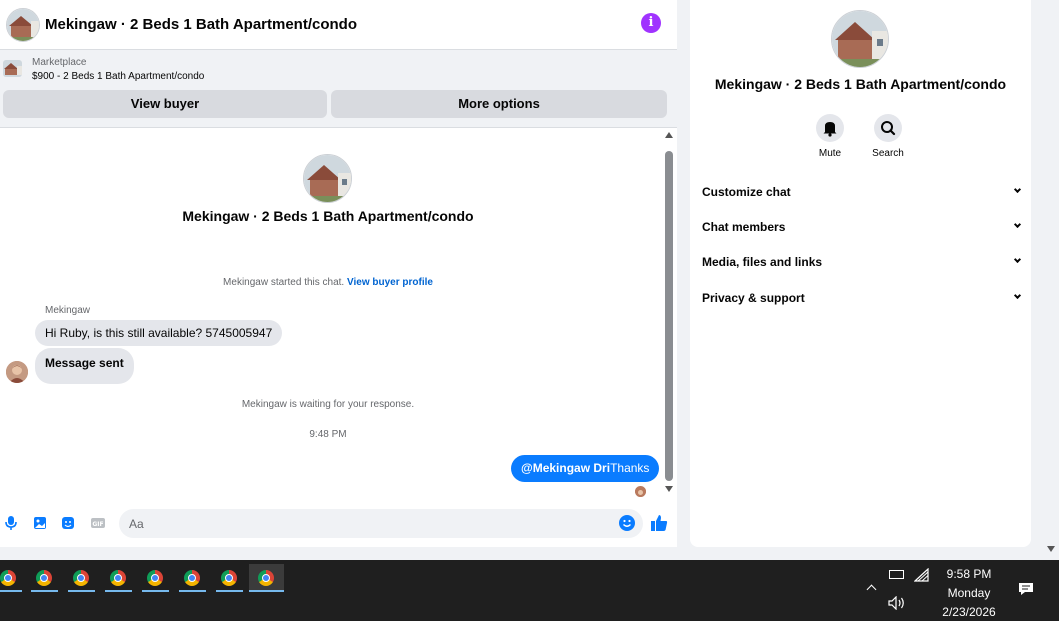 Image resolution: width=1059 pixels, height=621 pixels. I want to click on sender-name: Mekingaw, so click(68, 310).